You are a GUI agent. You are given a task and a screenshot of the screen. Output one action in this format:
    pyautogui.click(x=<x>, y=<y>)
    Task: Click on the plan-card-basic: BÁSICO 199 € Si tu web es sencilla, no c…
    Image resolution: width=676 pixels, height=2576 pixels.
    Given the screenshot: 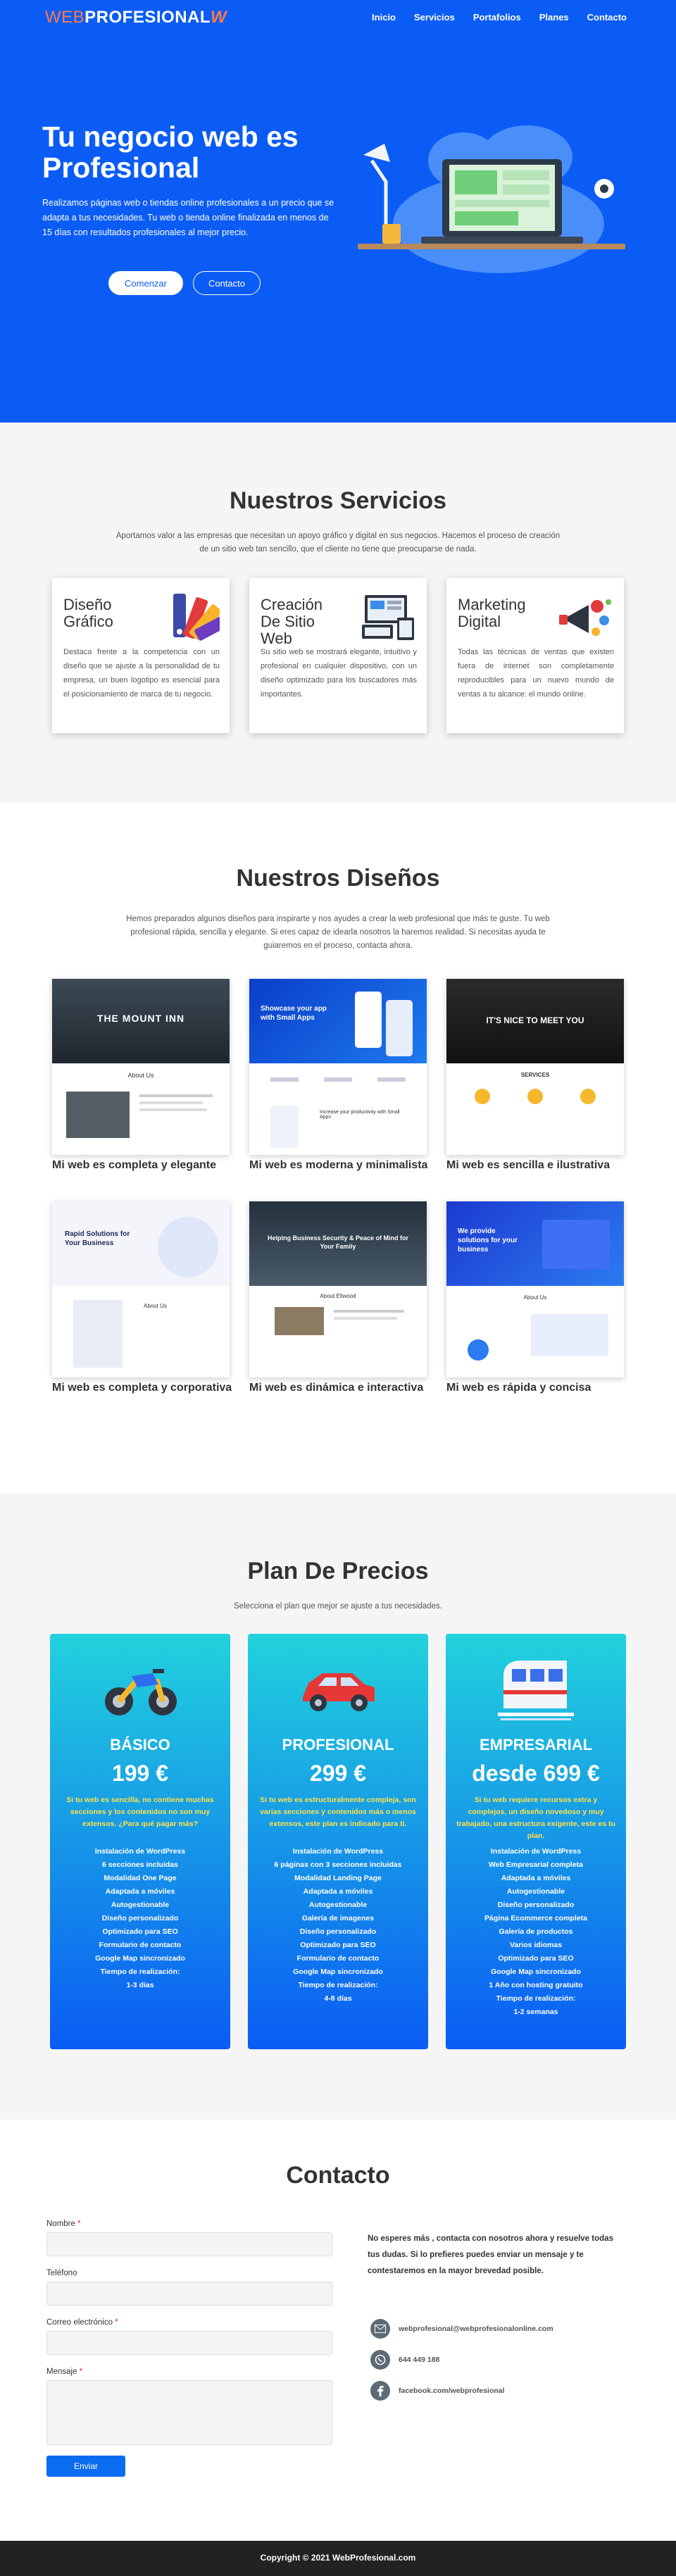 What is the action you would take?
    pyautogui.click(x=140, y=1841)
    